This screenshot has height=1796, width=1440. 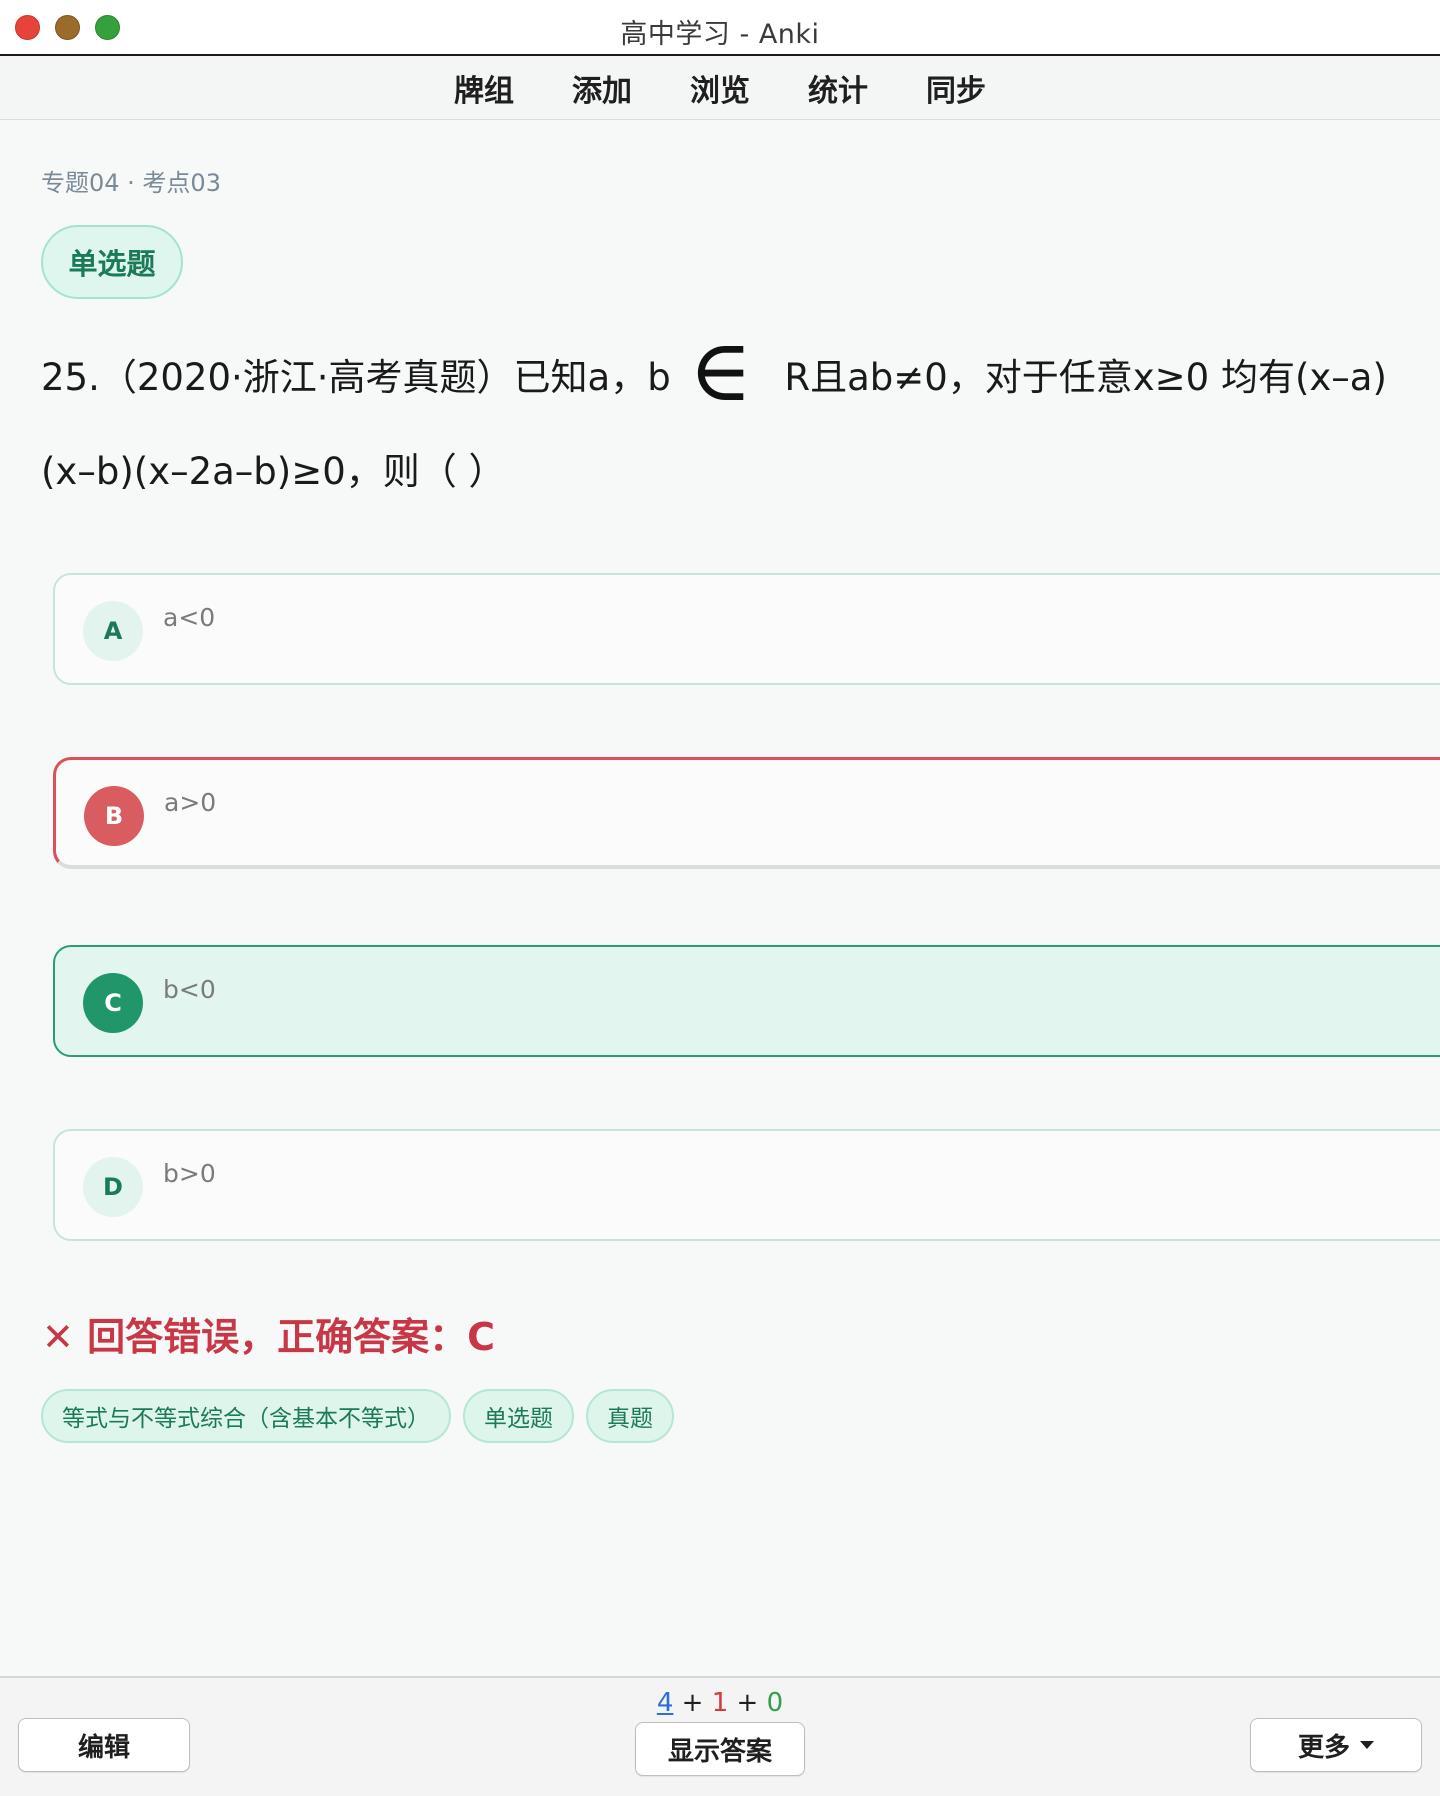 I want to click on more-label: 更多, so click(x=1323, y=1747).